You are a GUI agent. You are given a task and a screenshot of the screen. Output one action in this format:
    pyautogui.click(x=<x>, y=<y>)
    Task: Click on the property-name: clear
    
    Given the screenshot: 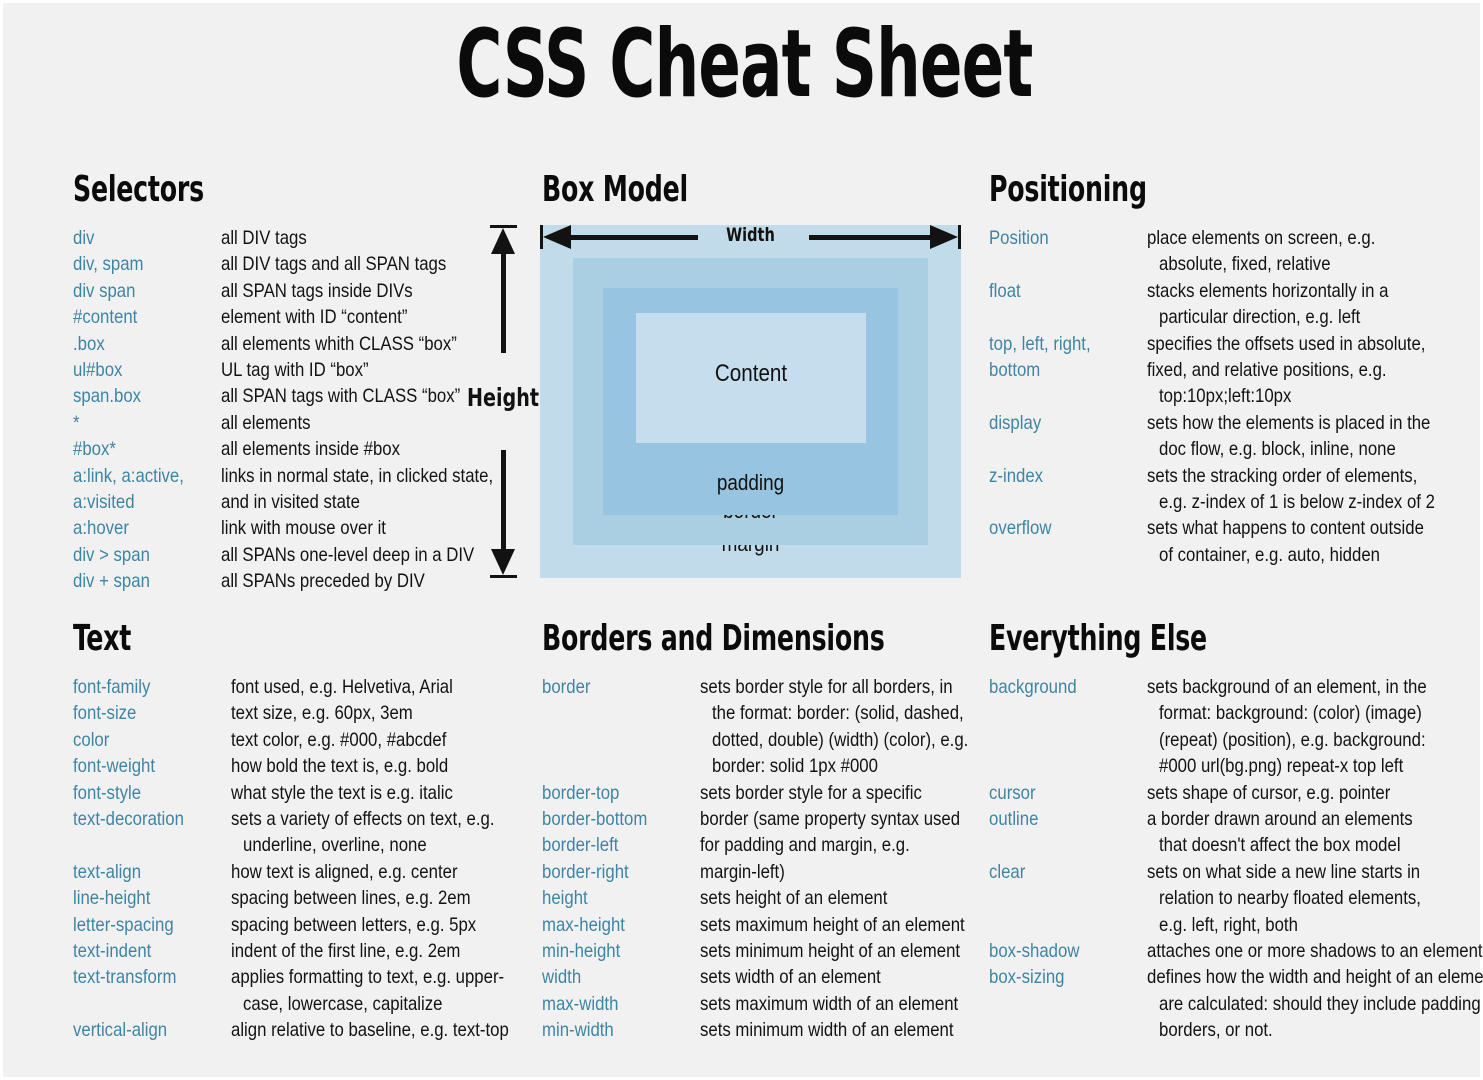 What is the action you would take?
    pyautogui.click(x=1007, y=871)
    